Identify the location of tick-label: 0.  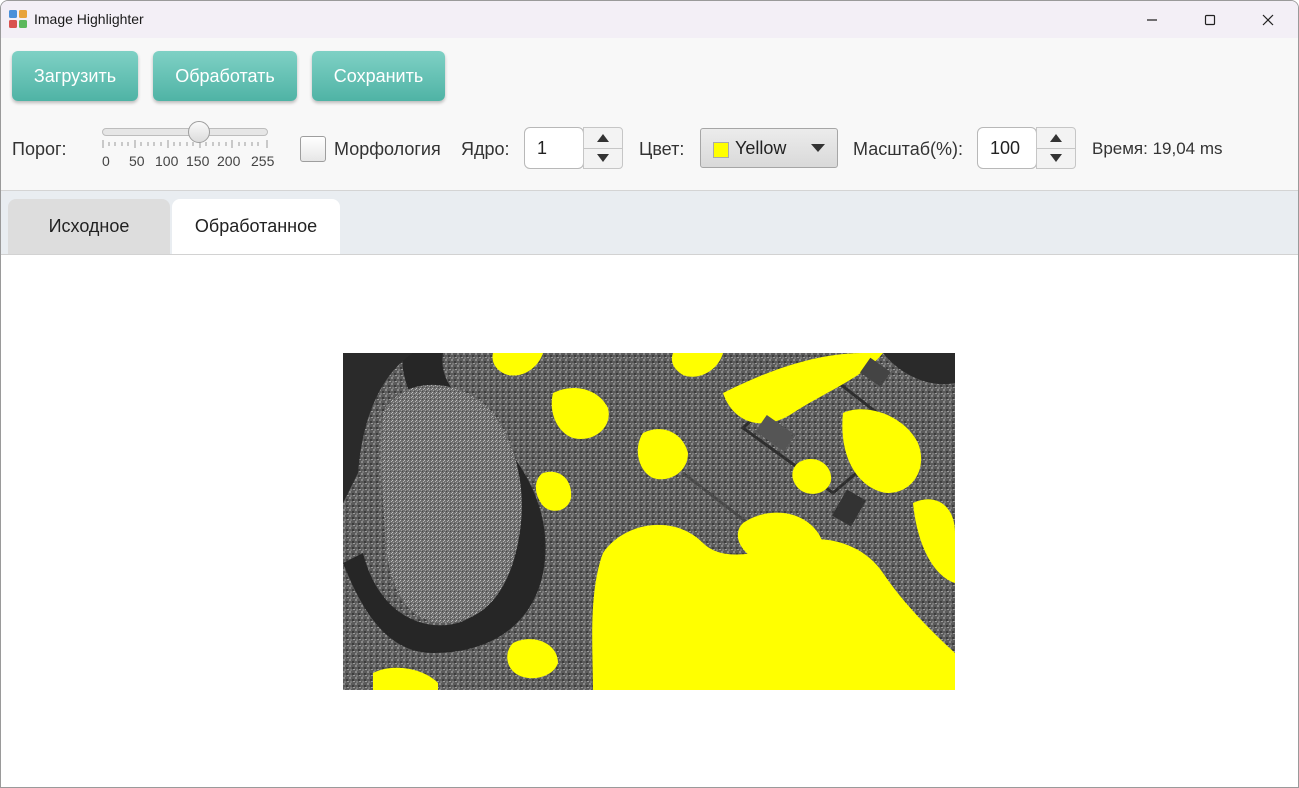
(106, 161).